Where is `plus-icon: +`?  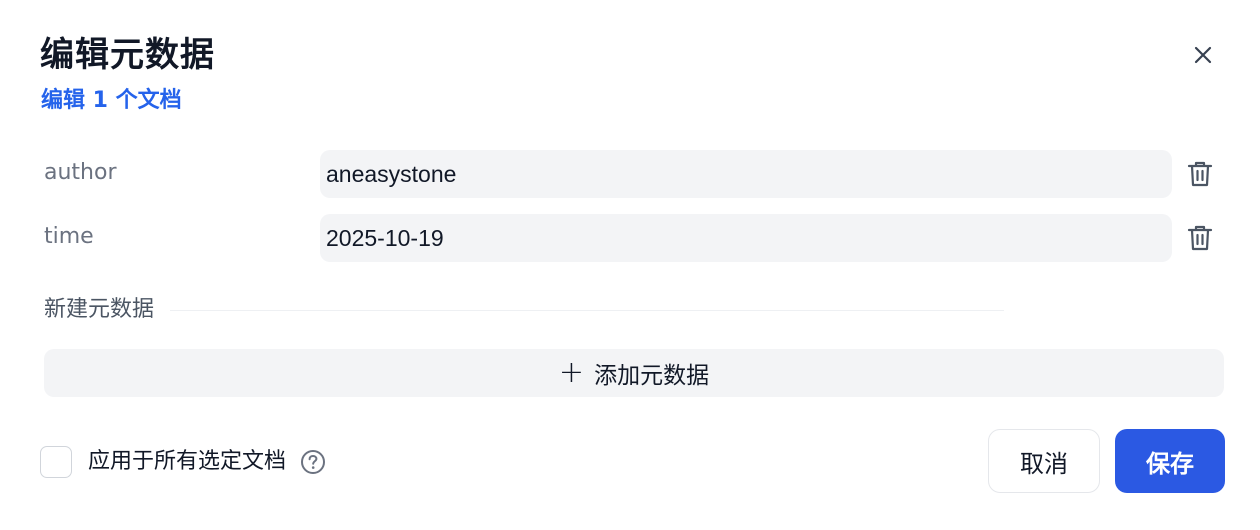
plus-icon: + is located at coordinates (571, 372).